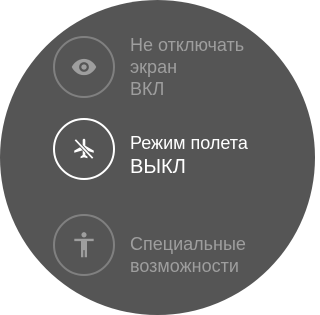  I want to click on accessibility-icon, so click(84, 245).